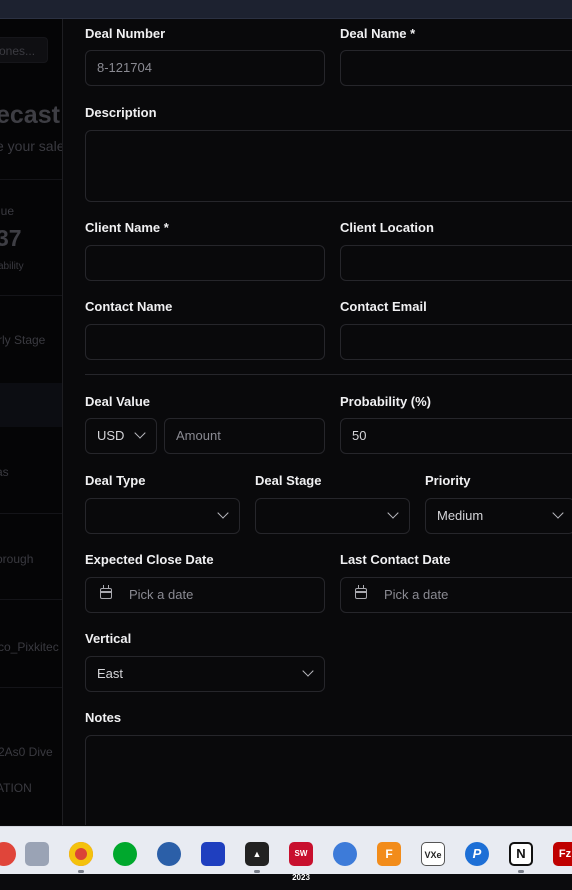  Describe the element at coordinates (328, 166) in the screenshot. I see `description-textarea` at that location.